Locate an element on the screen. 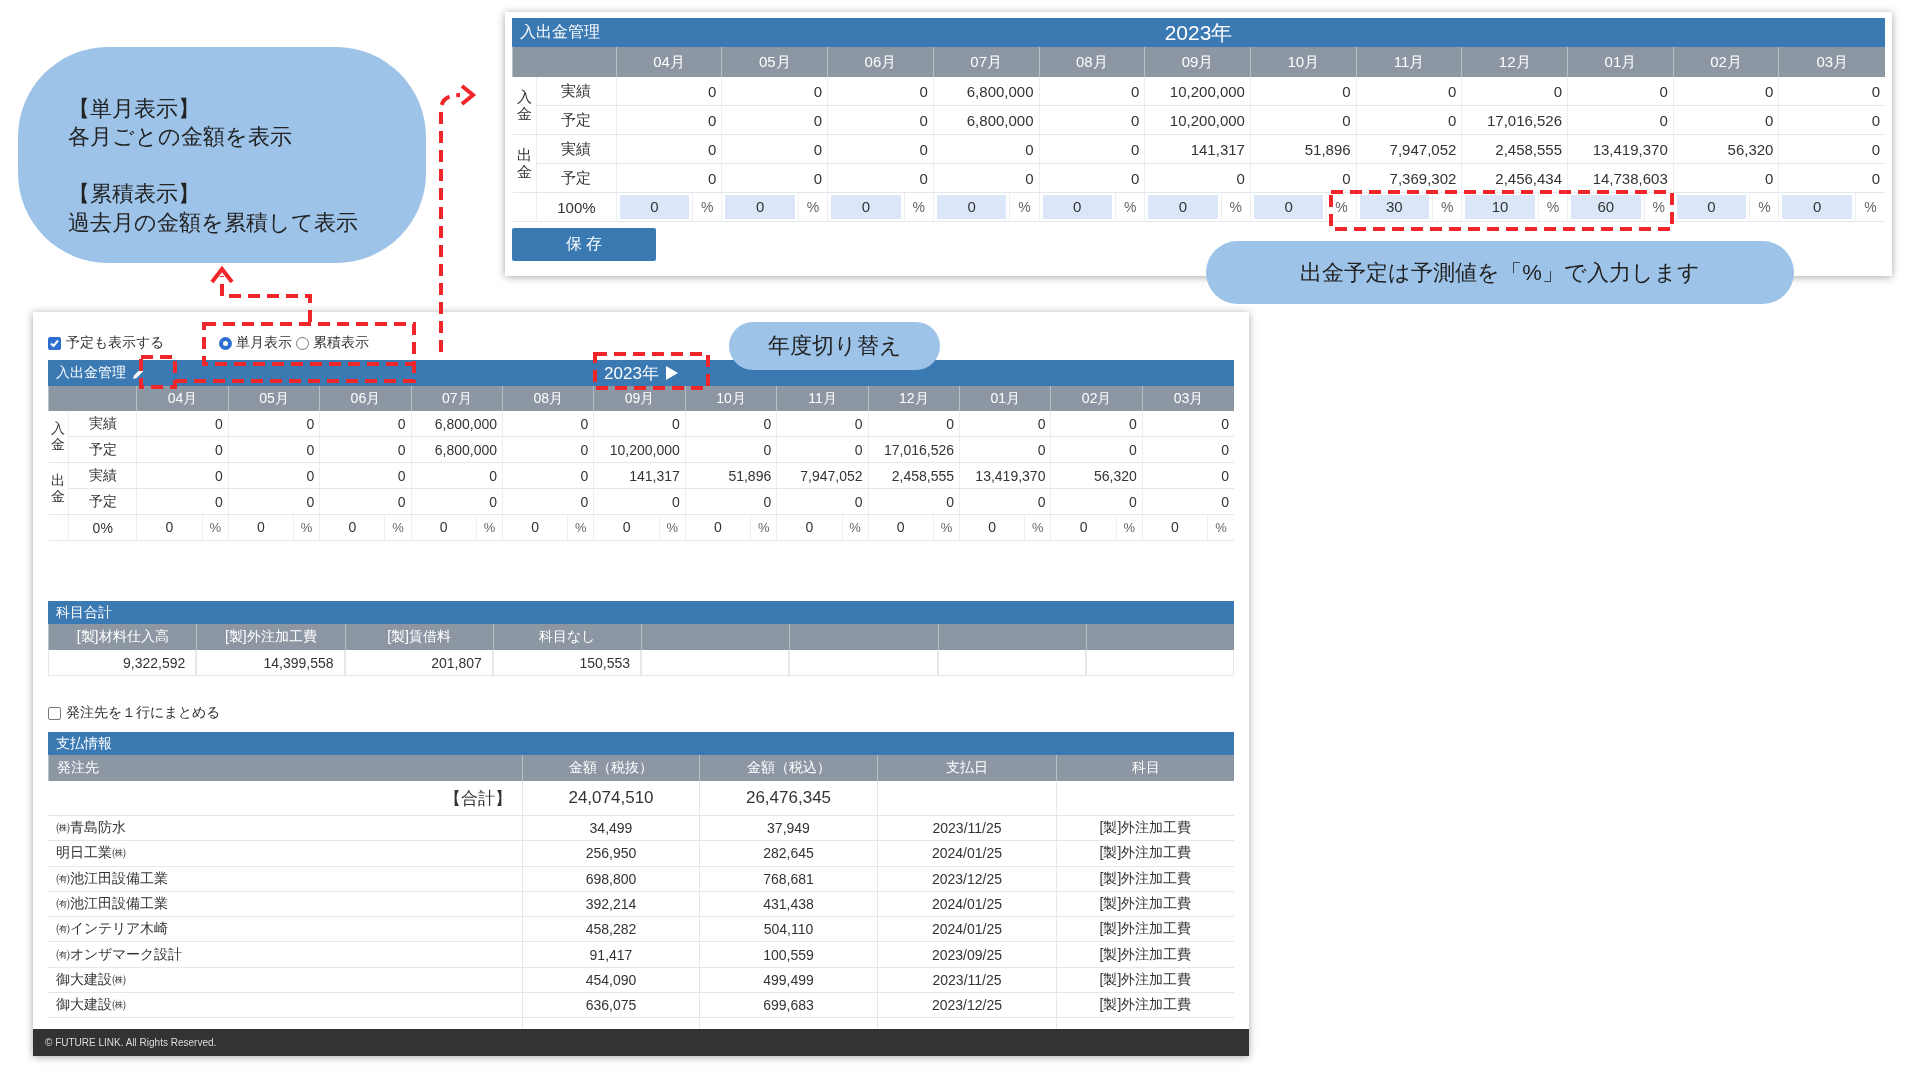  next-year-button is located at coordinates (671, 373).